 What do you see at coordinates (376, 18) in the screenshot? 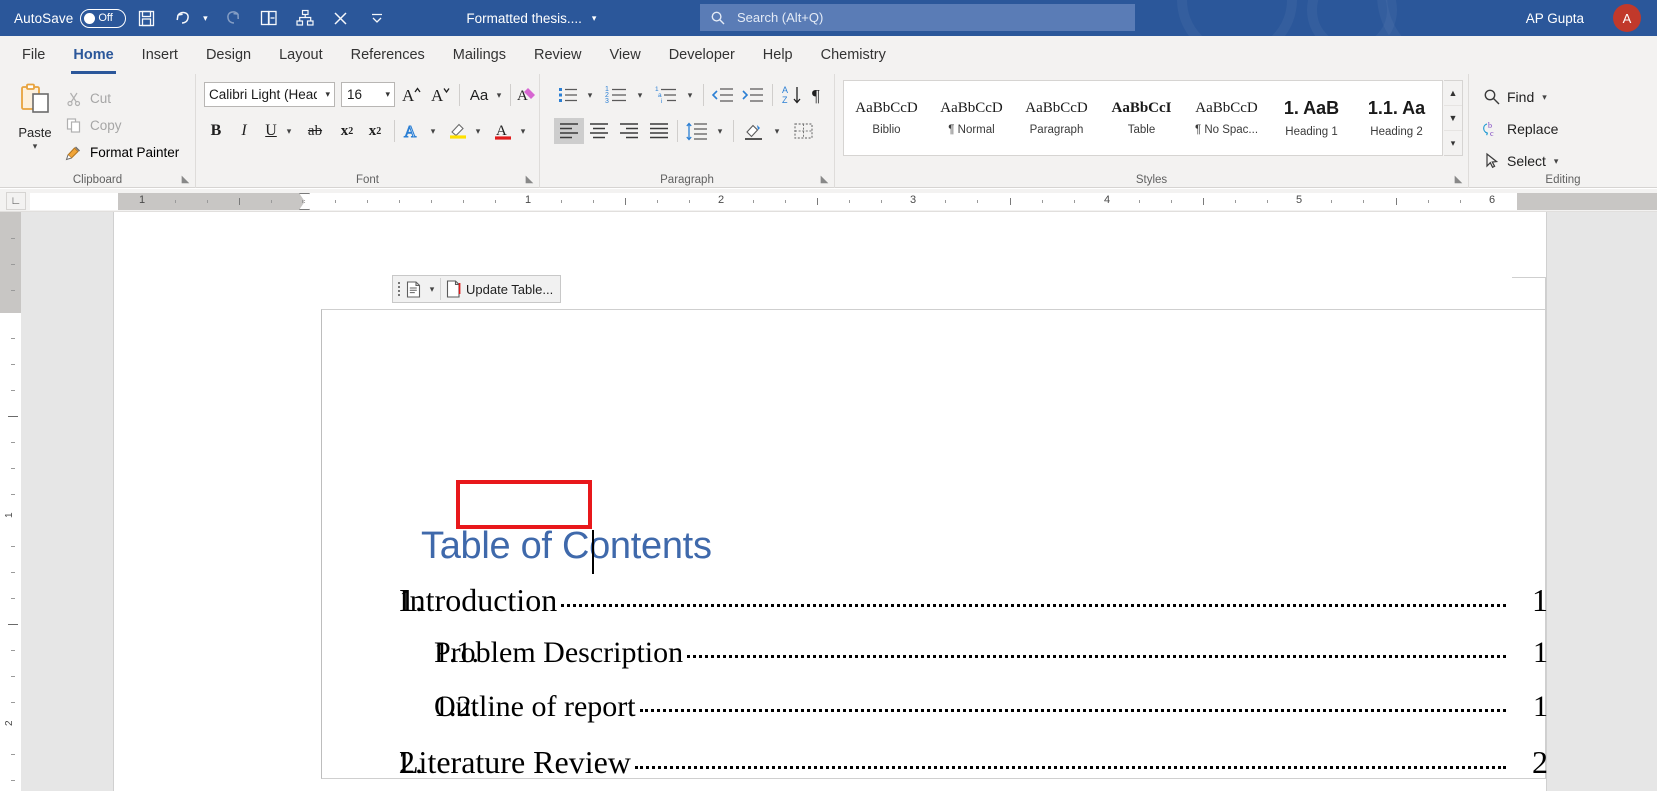
I see `customize-quick-access-icon` at bounding box center [376, 18].